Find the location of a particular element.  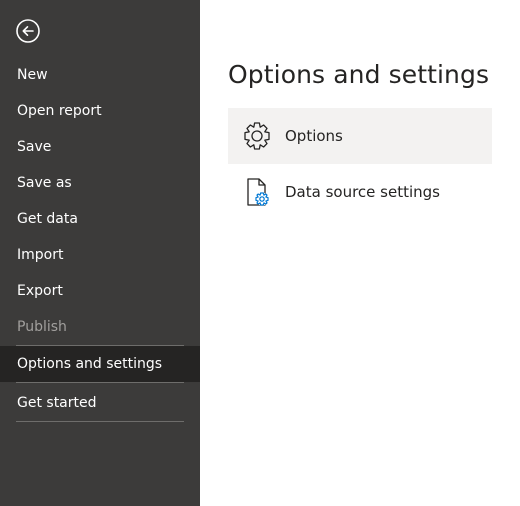

menu-item-label: Get started is located at coordinates (57, 403).